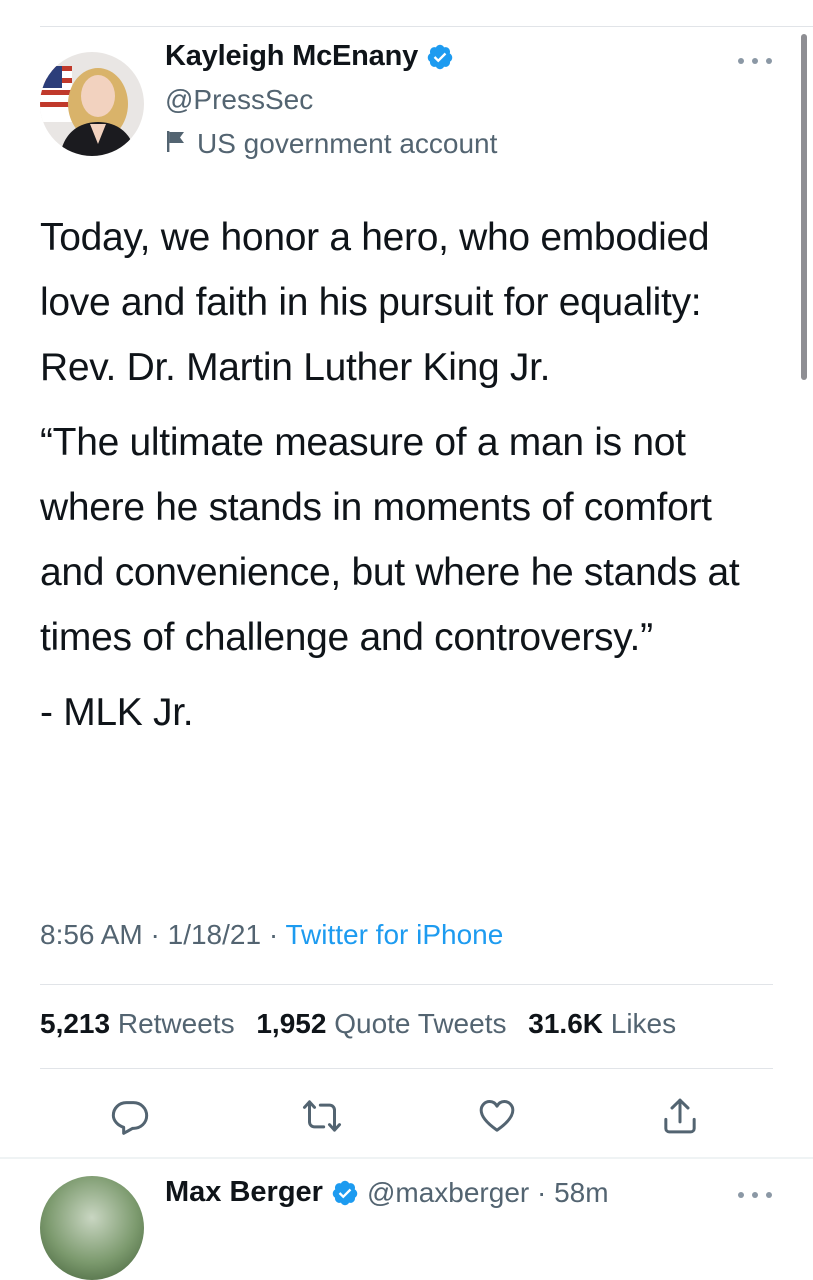 This screenshot has width=813, height=1280. I want to click on tweet-meta: 8:56 AM · 1/18/21 · Twitter for iPhone, so click(271, 935).